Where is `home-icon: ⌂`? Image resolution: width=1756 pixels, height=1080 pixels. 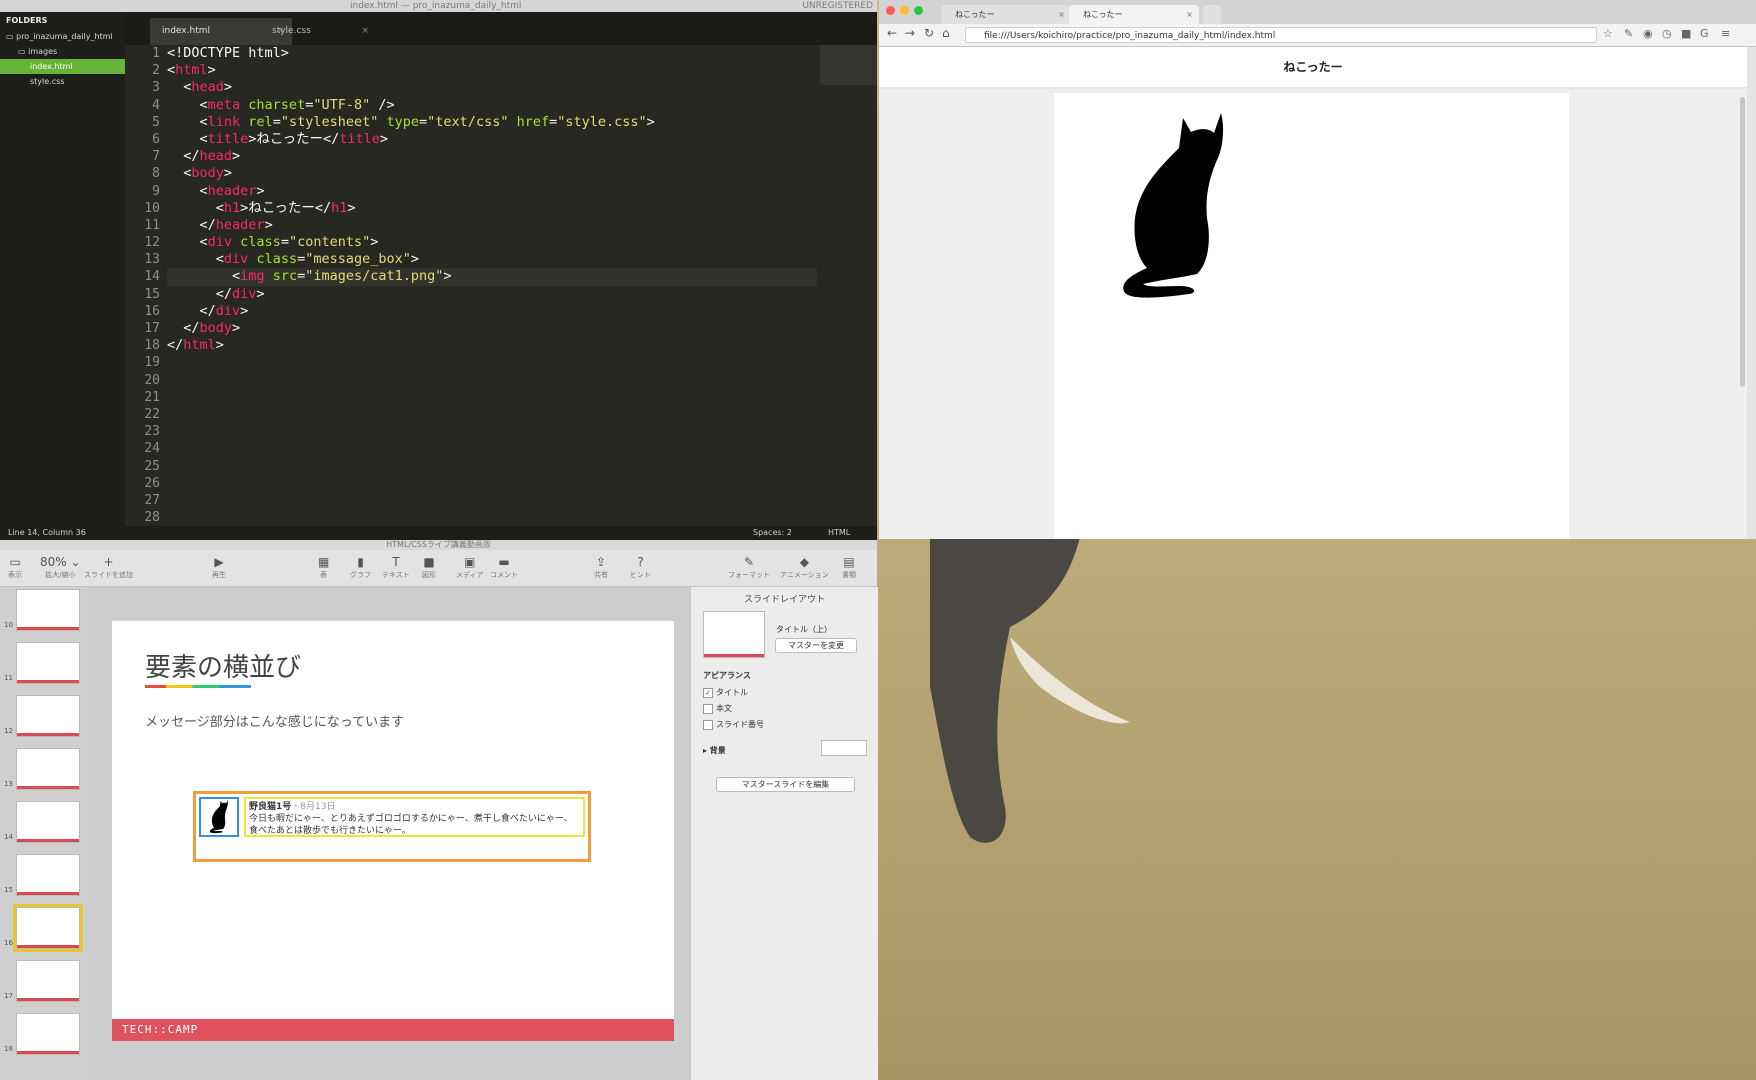 home-icon: ⌂ is located at coordinates (946, 33).